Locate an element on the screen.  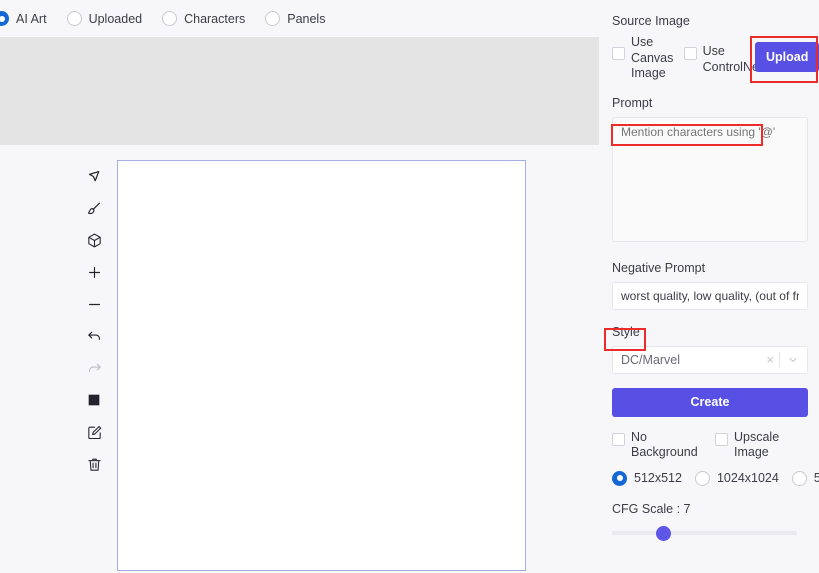
delete-tool is located at coordinates (94, 464).